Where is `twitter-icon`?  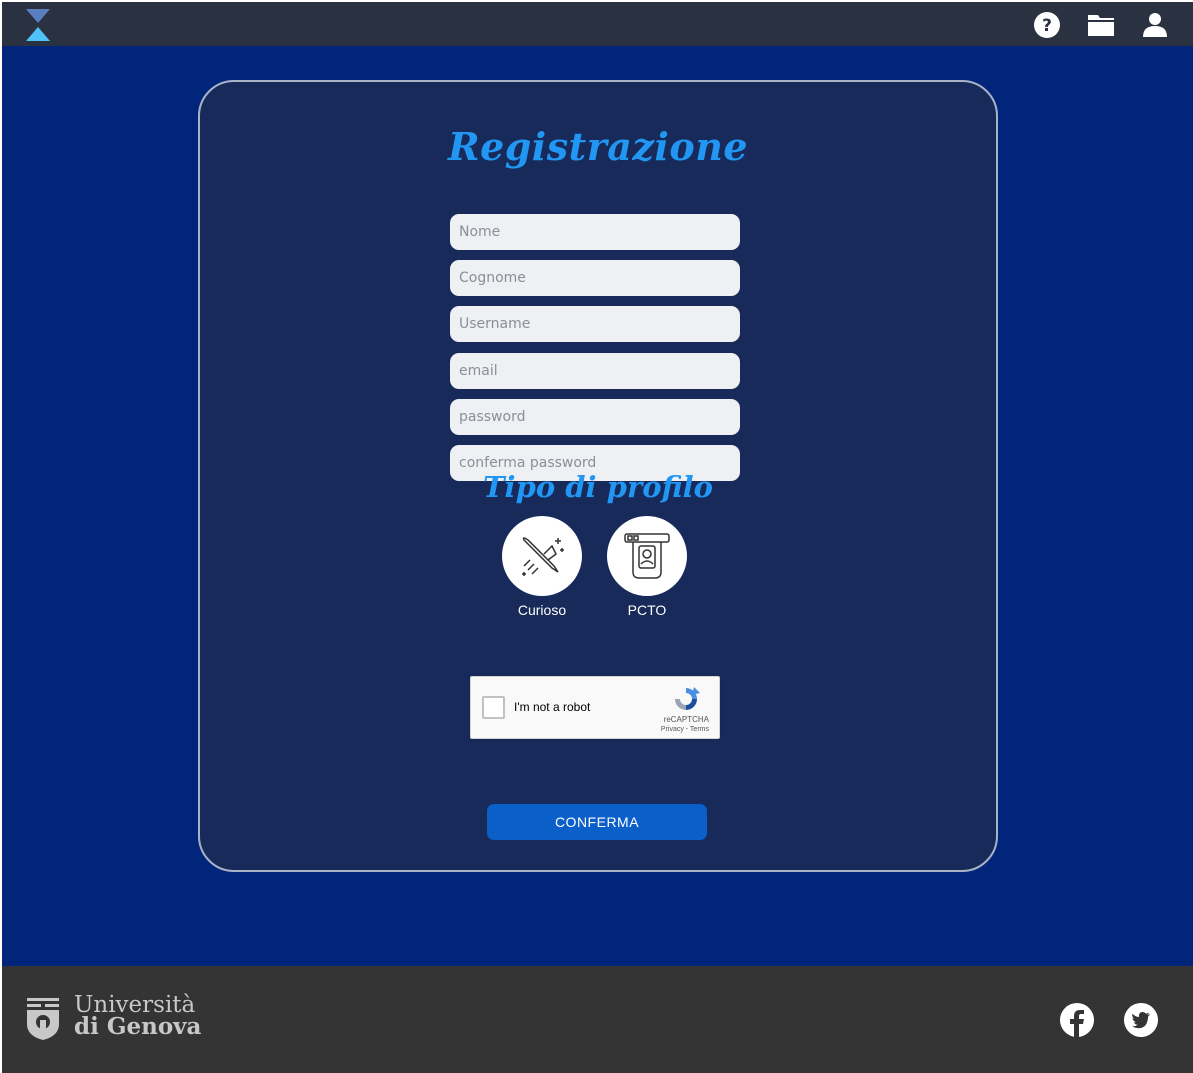
twitter-icon is located at coordinates (1141, 1020).